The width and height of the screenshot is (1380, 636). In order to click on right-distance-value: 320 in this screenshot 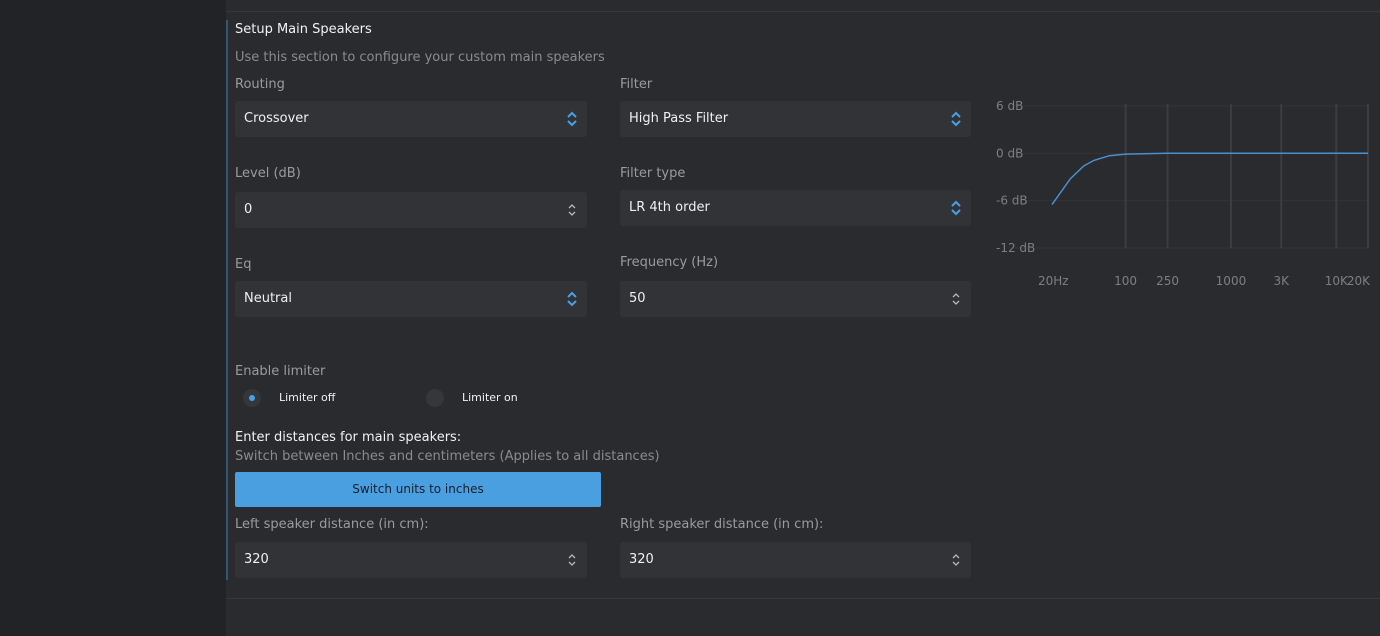, I will do `click(641, 559)`.